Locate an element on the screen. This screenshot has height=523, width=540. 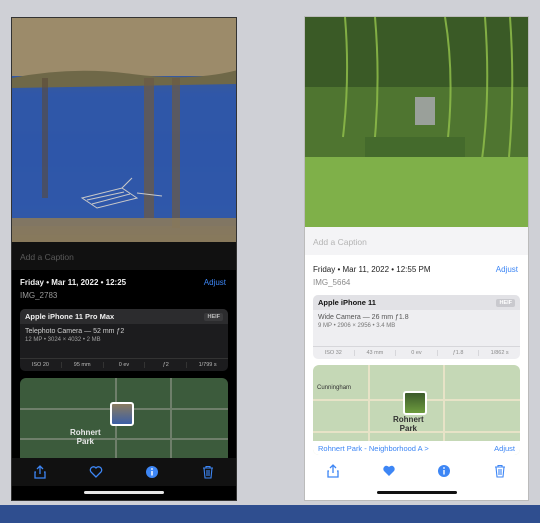
image-specs: 9 MP • 2906 × 2956 • 3.4 MB is located at coordinates (357, 326).